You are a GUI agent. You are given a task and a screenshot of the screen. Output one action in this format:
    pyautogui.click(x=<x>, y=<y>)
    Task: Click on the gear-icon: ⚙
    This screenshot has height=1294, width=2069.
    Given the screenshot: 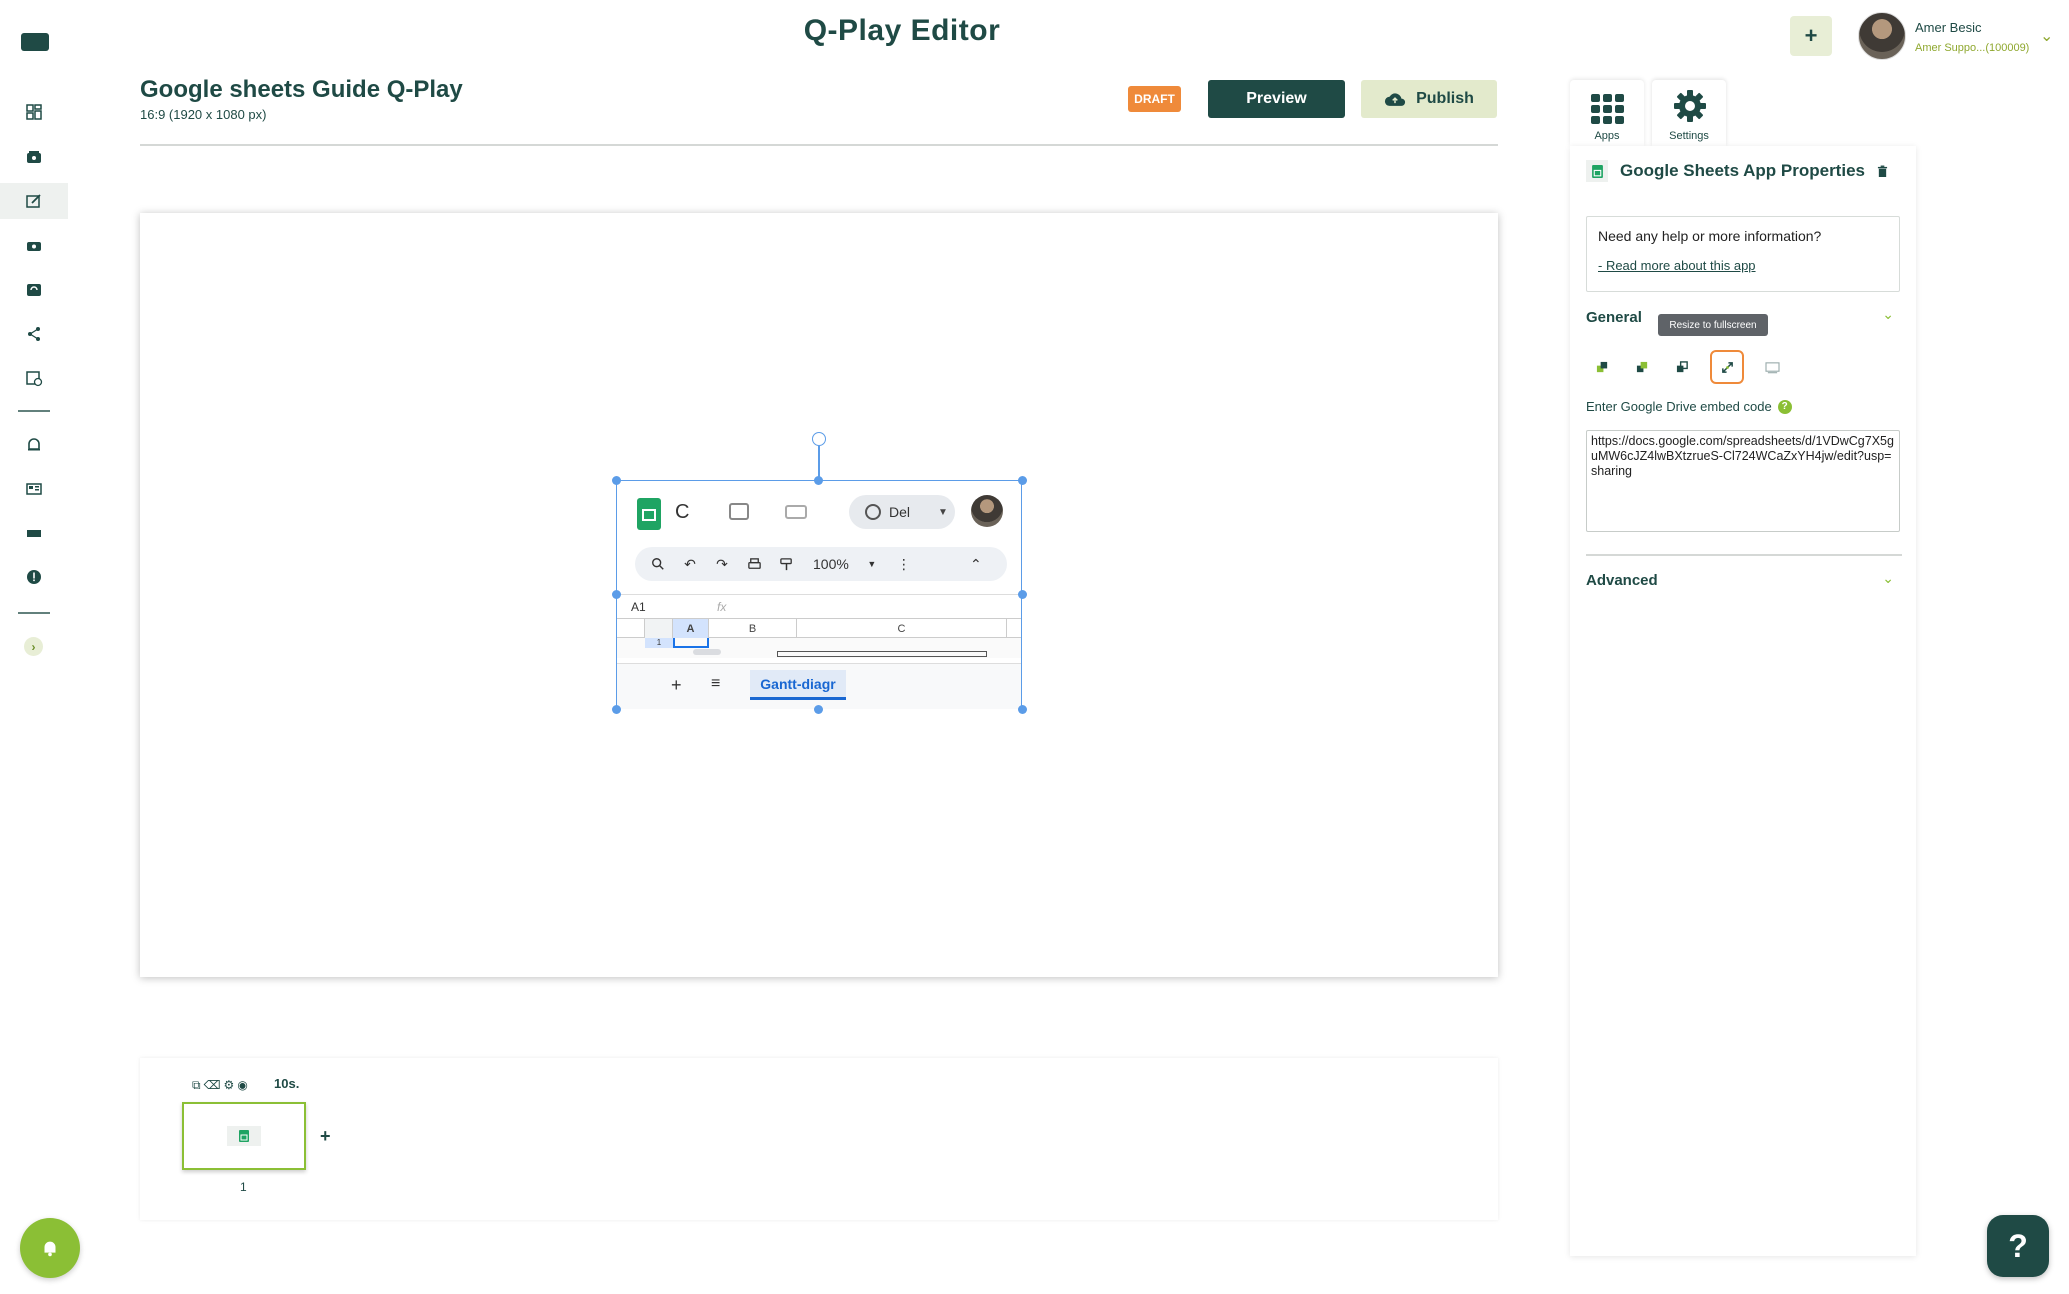 What is the action you would take?
    pyautogui.click(x=229, y=1085)
    